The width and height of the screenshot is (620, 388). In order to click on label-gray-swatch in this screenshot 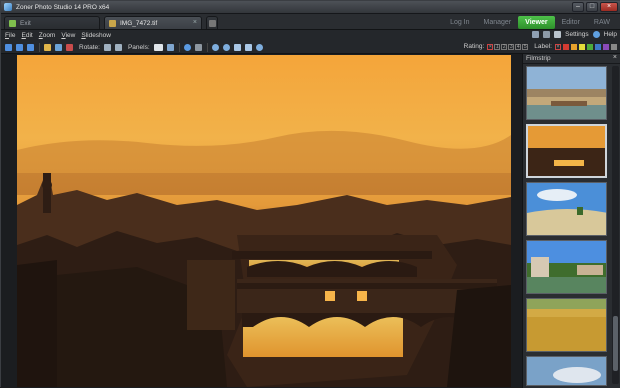, I will do `click(614, 46)`.